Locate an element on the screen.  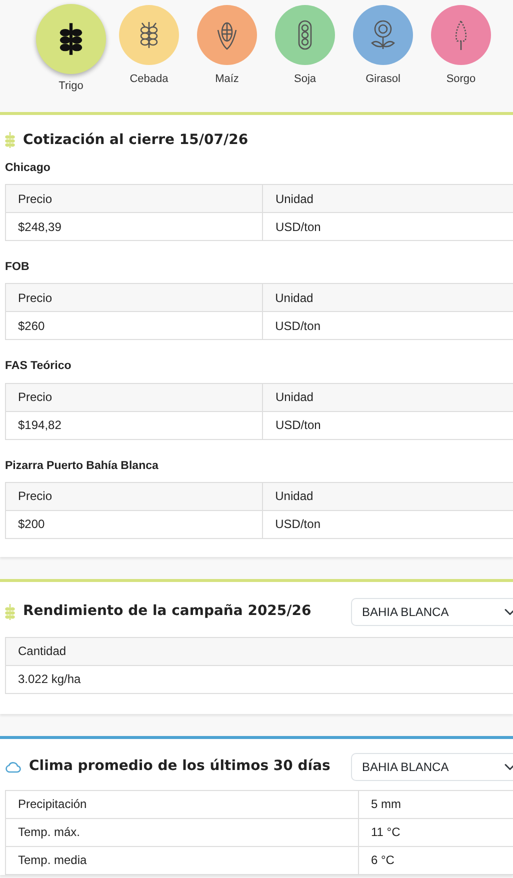
cloud-icon is located at coordinates (13, 766).